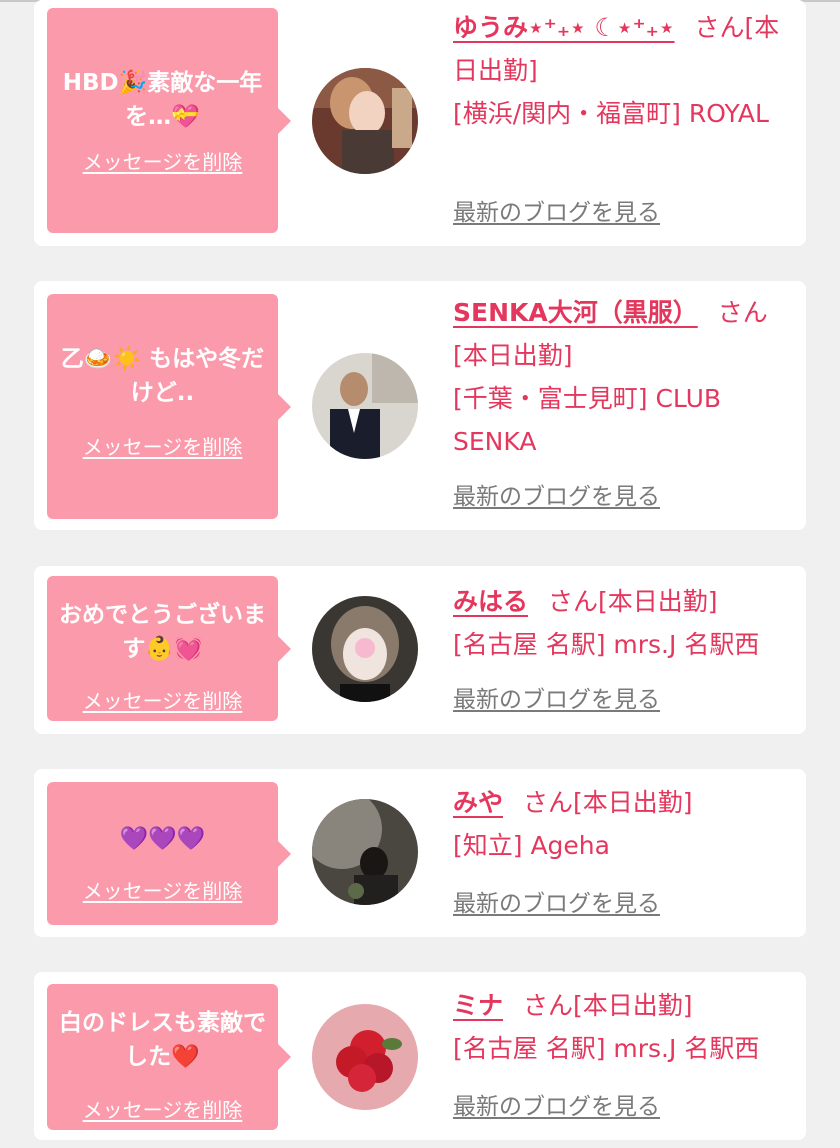 The image size is (840, 1148). I want to click on message-bubble: HBD🎉素敵な一年を…💝 メッセージを削除, so click(169, 120).